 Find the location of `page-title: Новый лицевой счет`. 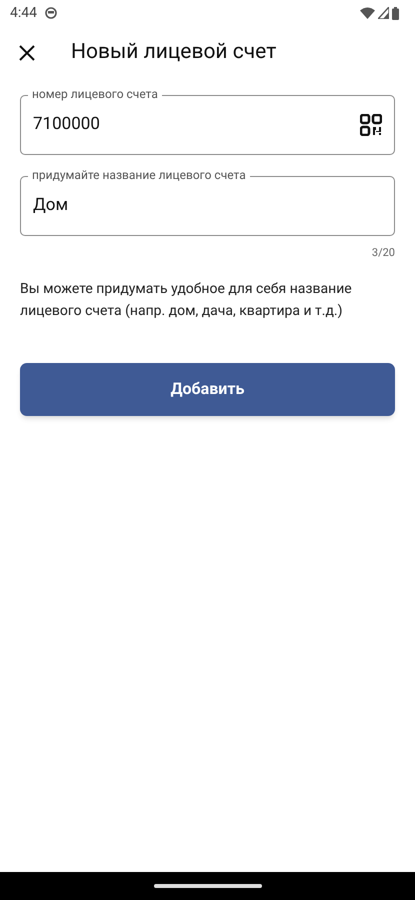

page-title: Новый лицевой счет is located at coordinates (173, 52).